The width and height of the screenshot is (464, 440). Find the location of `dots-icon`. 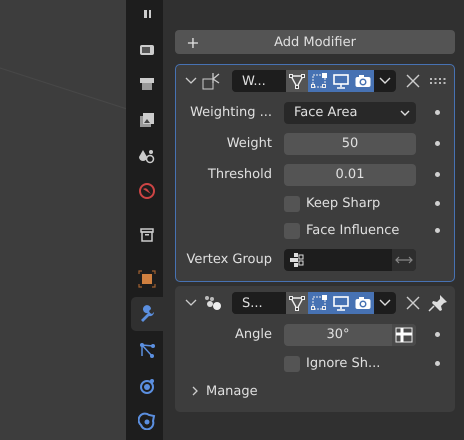

dots-icon is located at coordinates (212, 303).